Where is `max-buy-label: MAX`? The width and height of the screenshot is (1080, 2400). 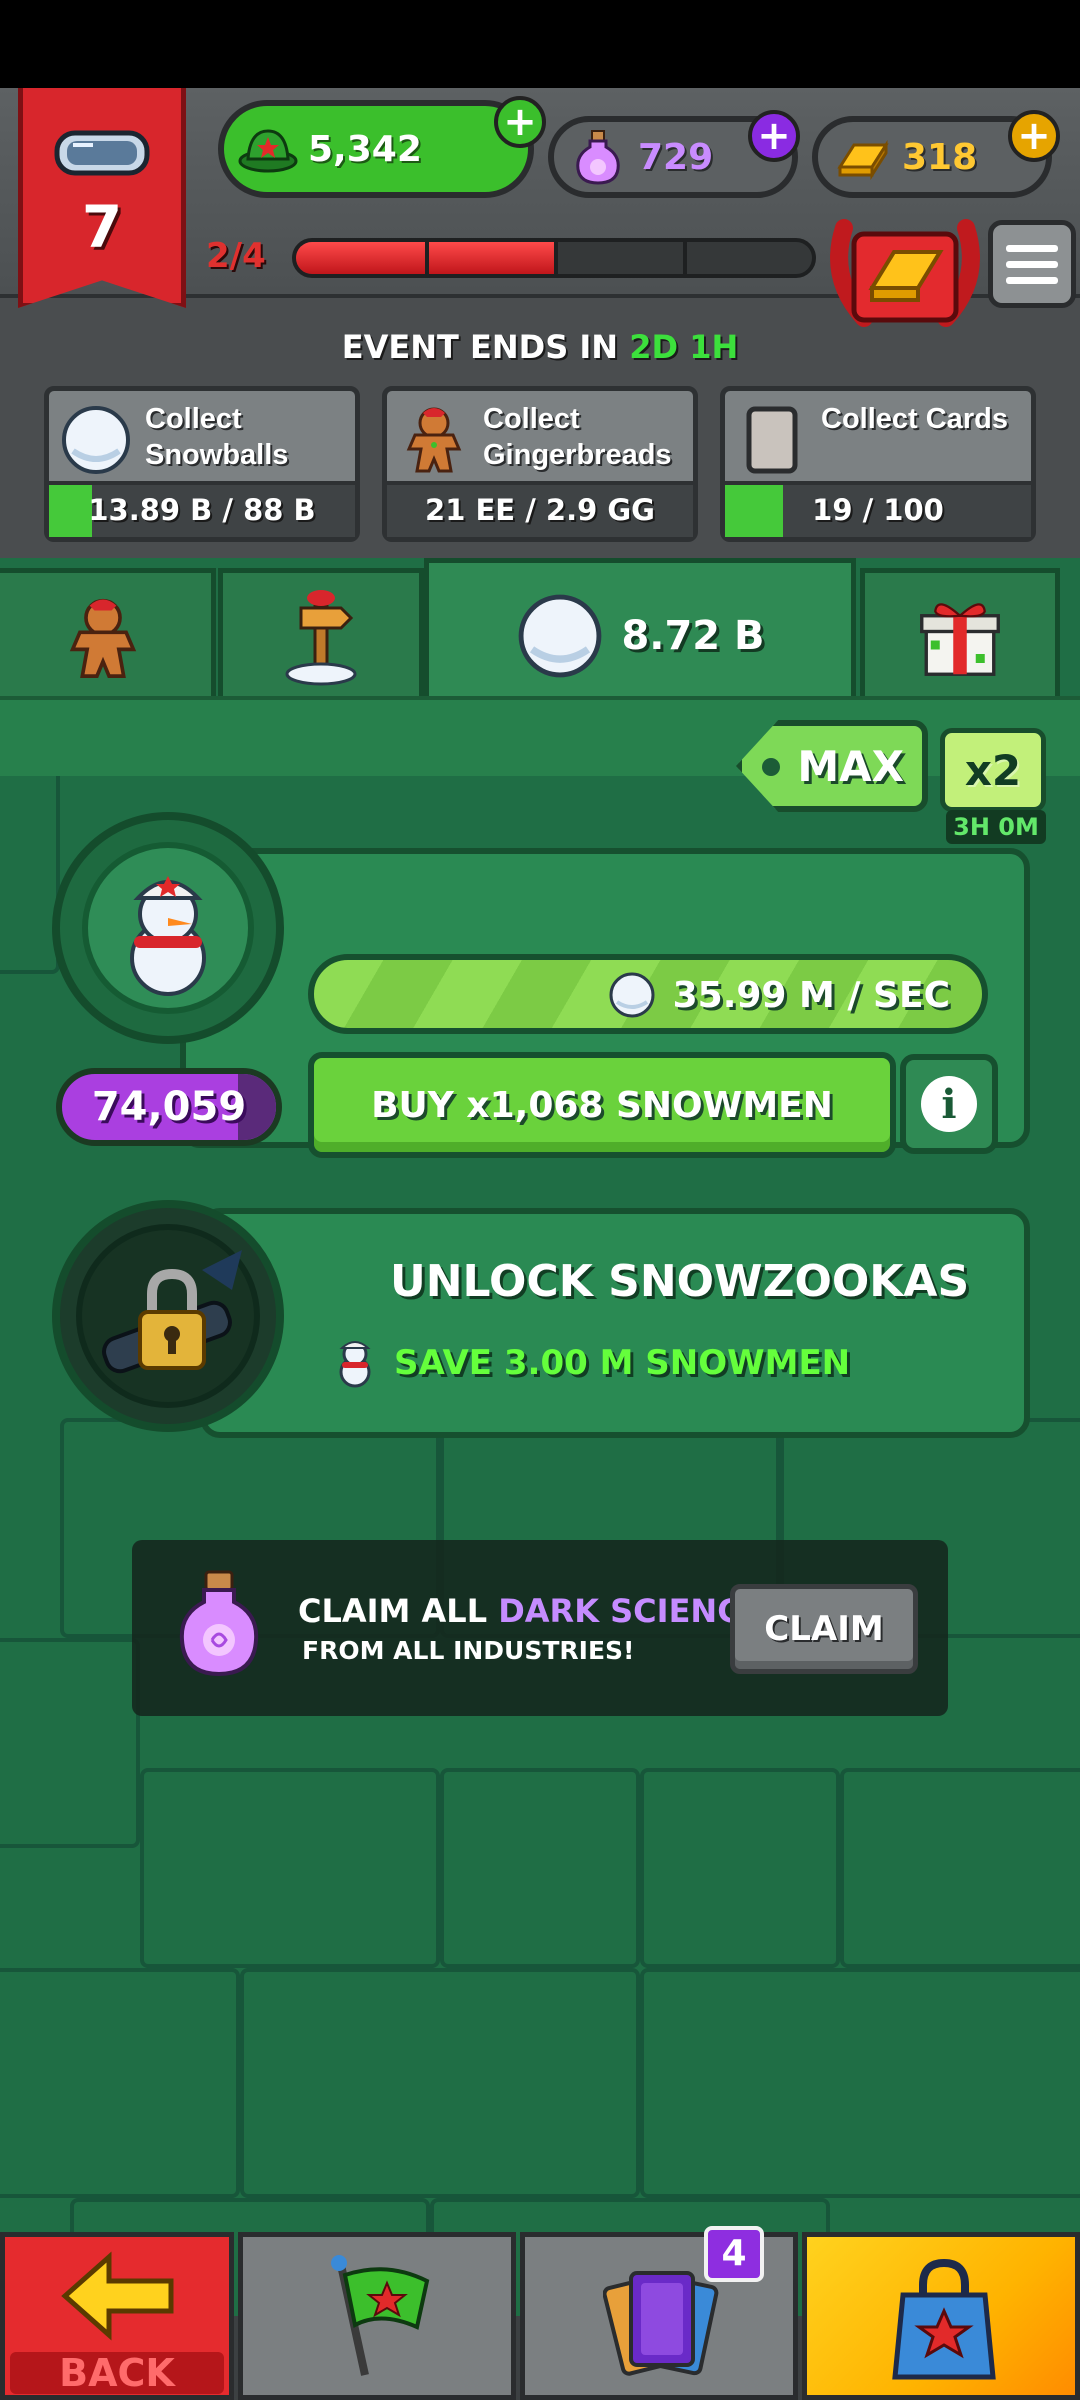
max-buy-label: MAX is located at coordinates (850, 766).